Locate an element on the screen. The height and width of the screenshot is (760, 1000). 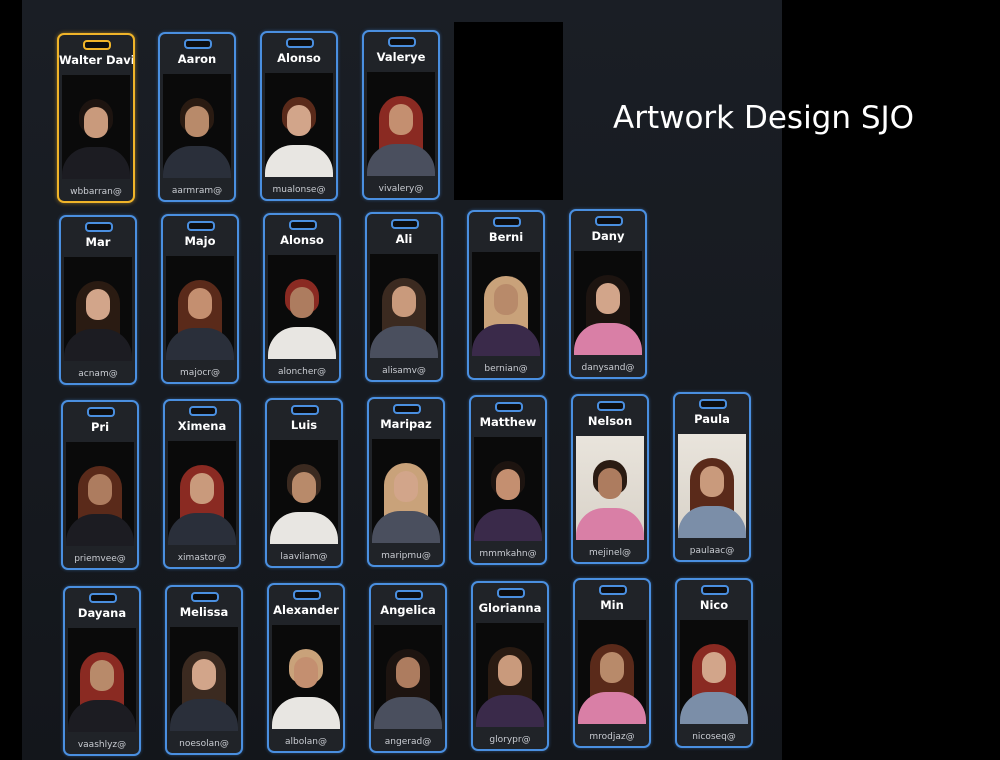
badge-card: Dany danysand@ is located at coordinates (608, 294).